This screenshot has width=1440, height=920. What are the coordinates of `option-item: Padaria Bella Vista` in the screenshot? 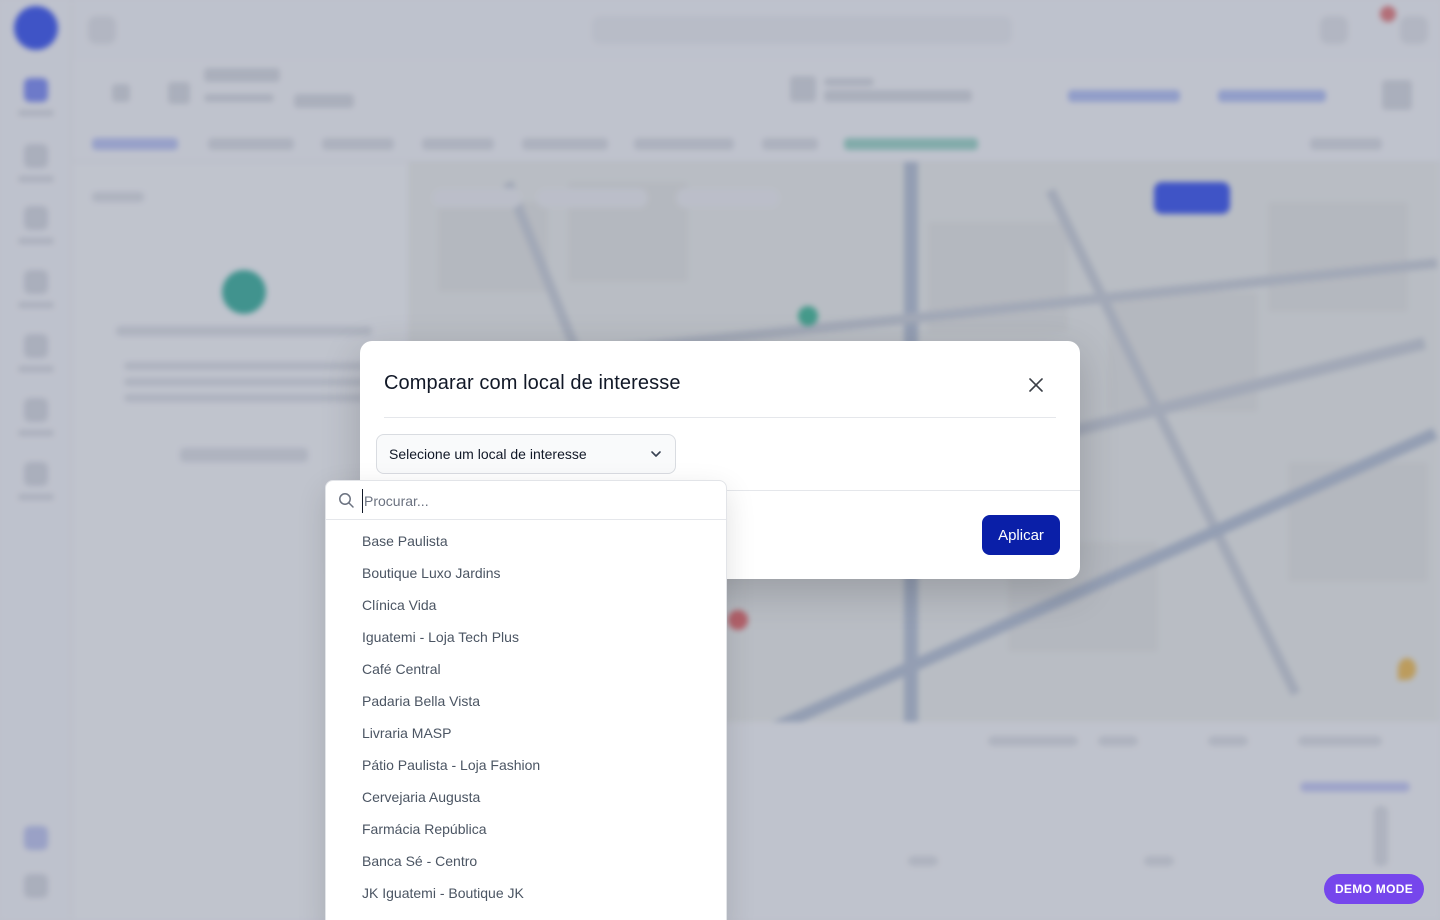 It's located at (526, 701).